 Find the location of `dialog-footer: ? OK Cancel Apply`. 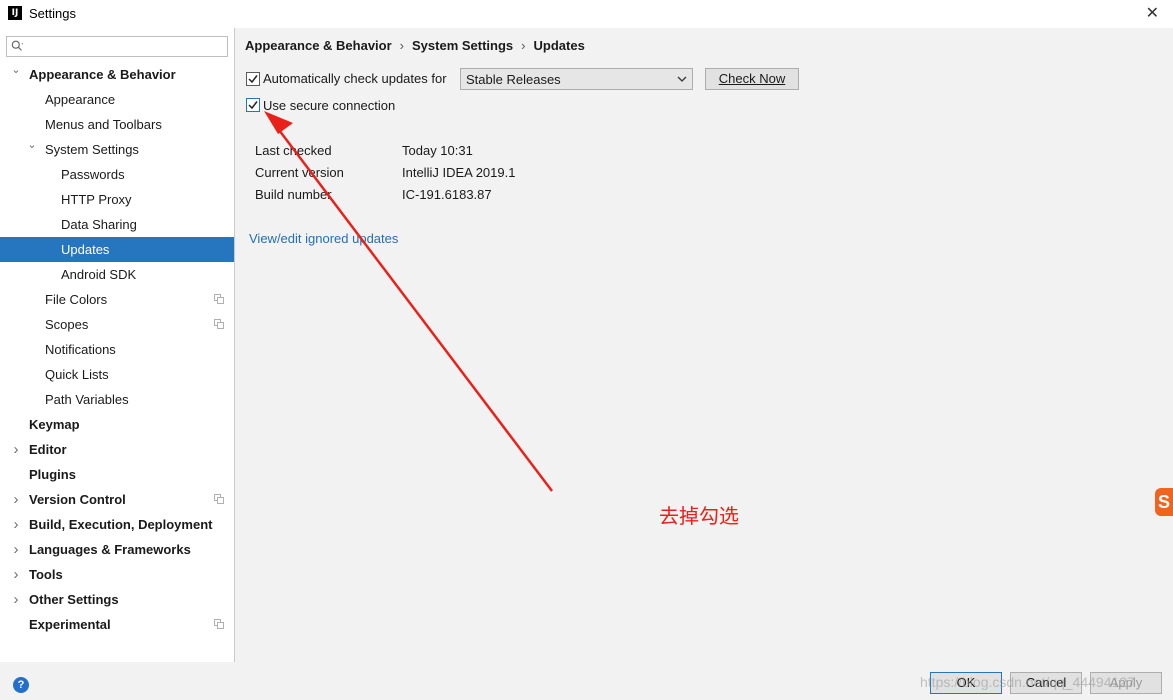

dialog-footer: ? OK Cancel Apply is located at coordinates (586, 681).